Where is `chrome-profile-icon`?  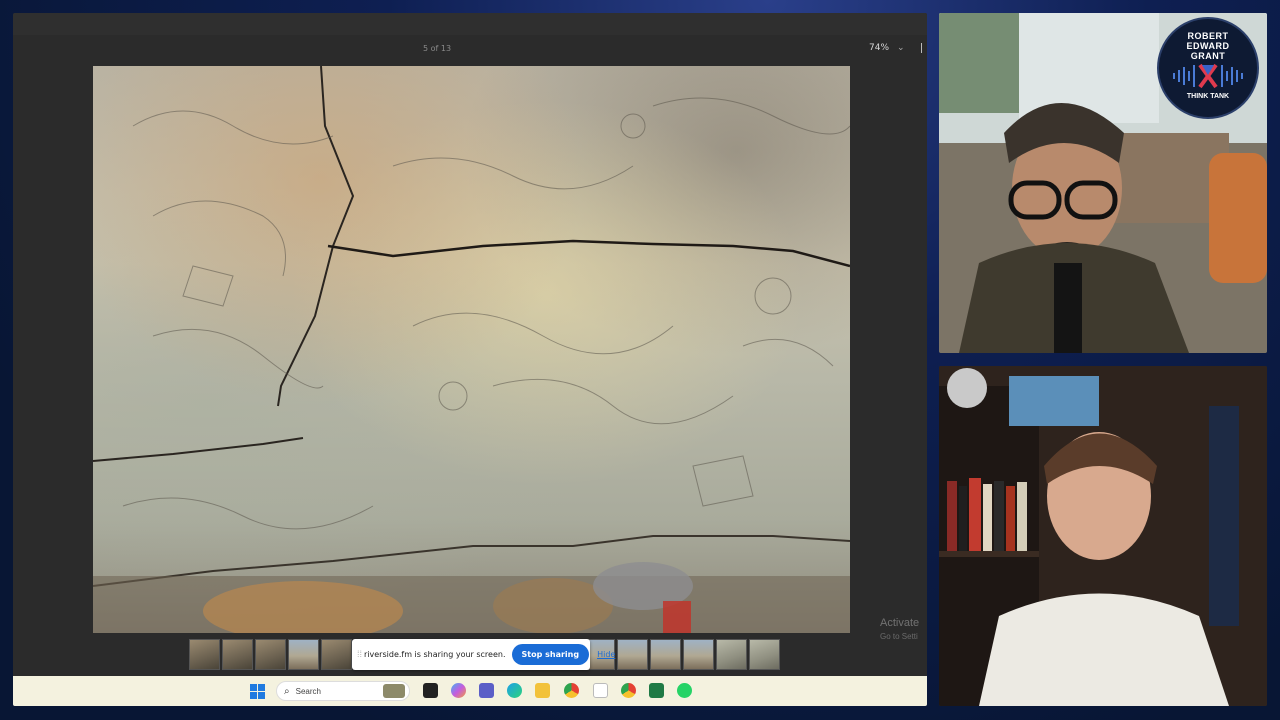 chrome-profile-icon is located at coordinates (628, 690).